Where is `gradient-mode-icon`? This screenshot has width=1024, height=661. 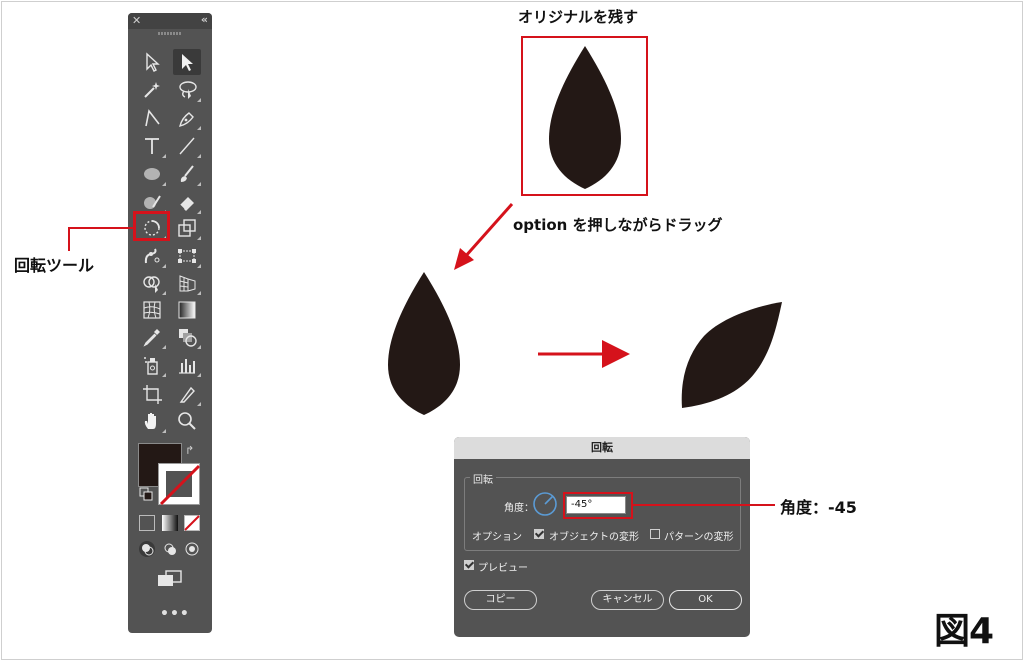 gradient-mode-icon is located at coordinates (170, 523).